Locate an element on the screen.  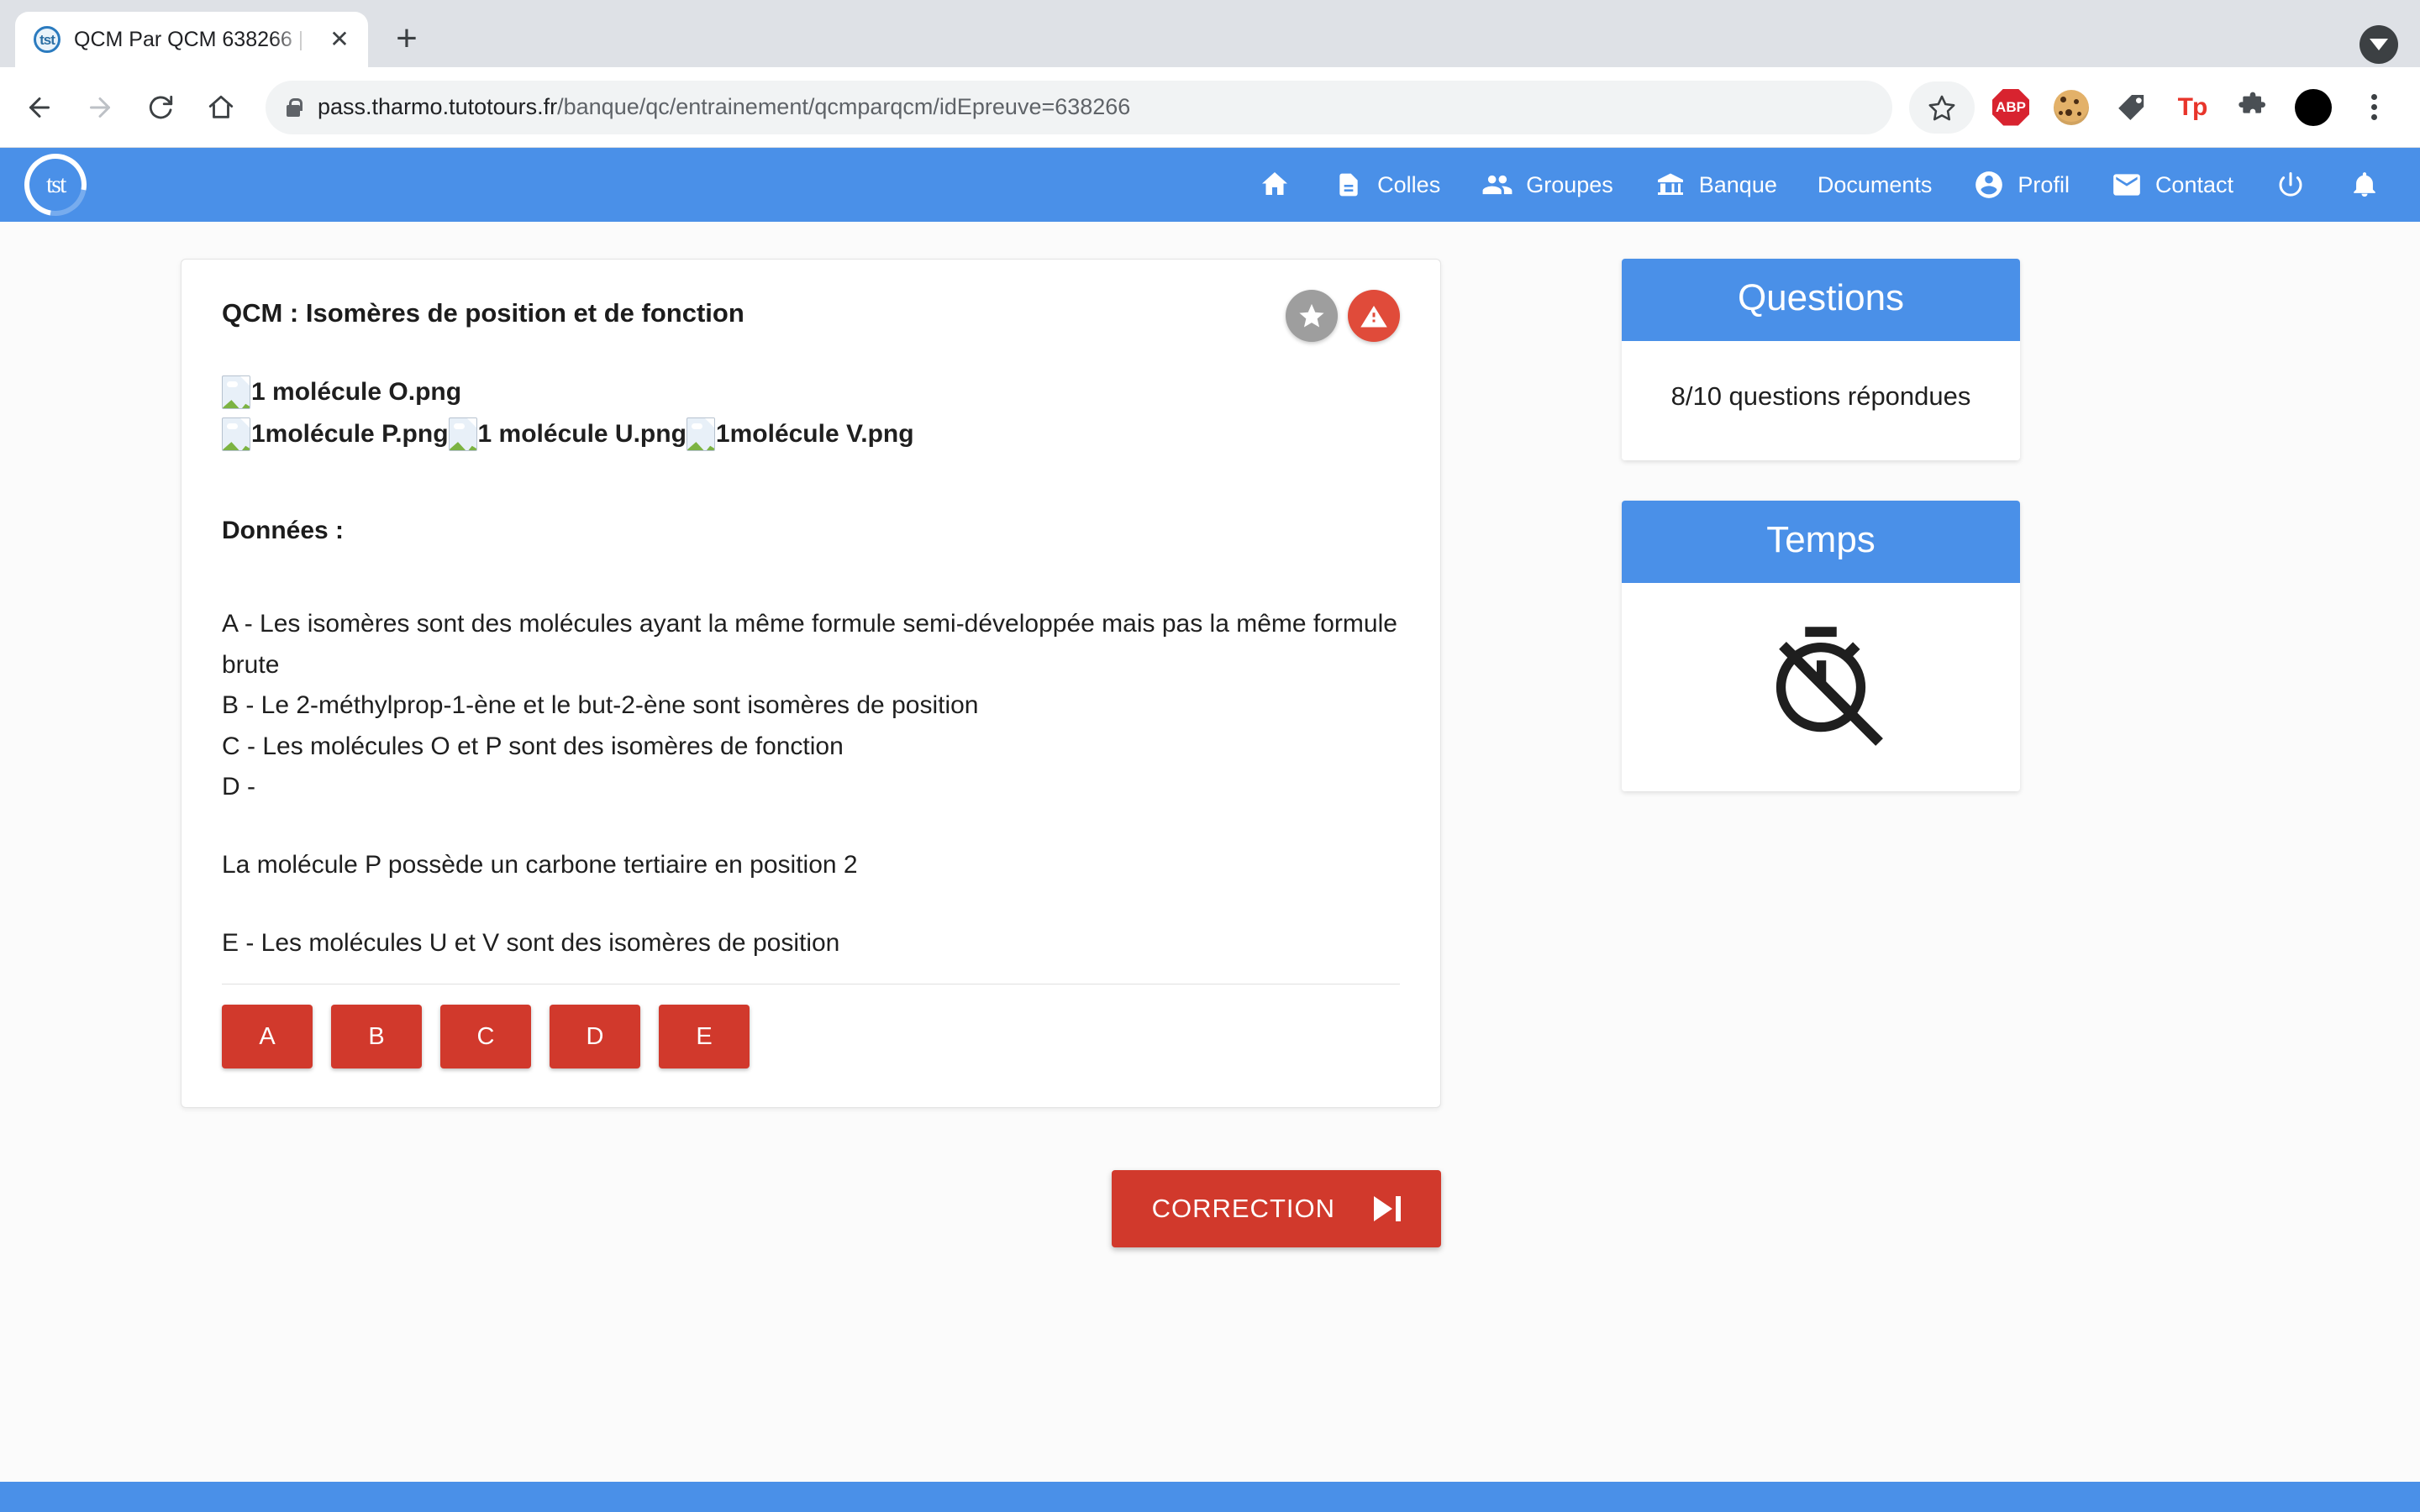
broken-image-alt: 1molécule P.png is located at coordinates (350, 434).